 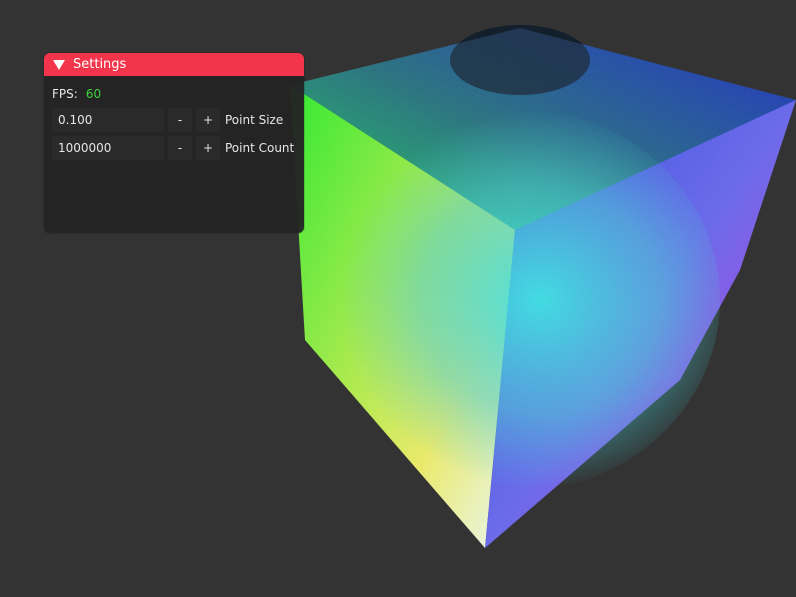 What do you see at coordinates (208, 148) in the screenshot?
I see `point-count-increment-button: +` at bounding box center [208, 148].